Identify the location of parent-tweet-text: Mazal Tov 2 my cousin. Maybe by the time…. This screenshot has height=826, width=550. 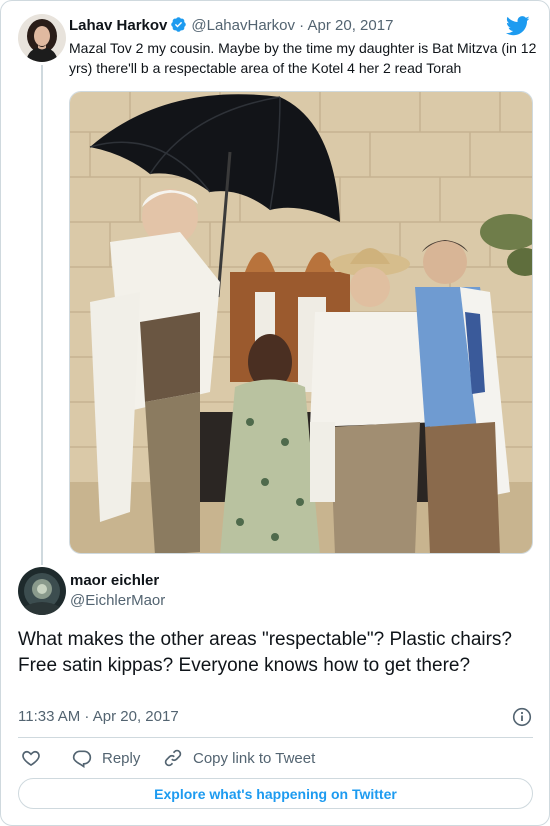
(303, 58).